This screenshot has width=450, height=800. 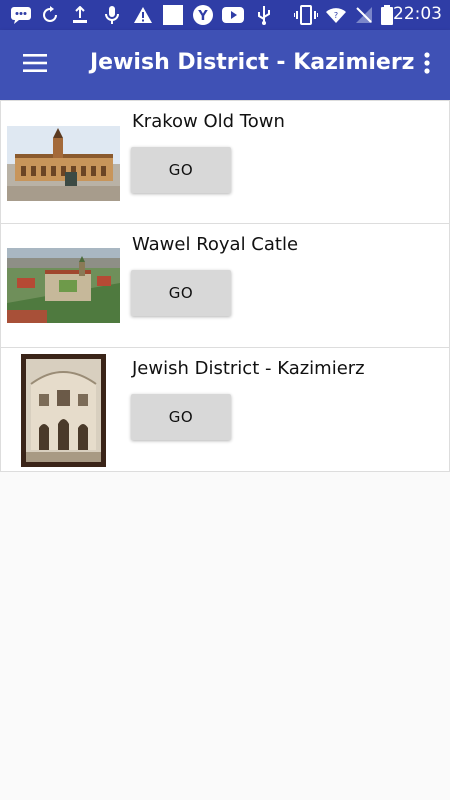 What do you see at coordinates (264, 15) in the screenshot?
I see `usb-icon` at bounding box center [264, 15].